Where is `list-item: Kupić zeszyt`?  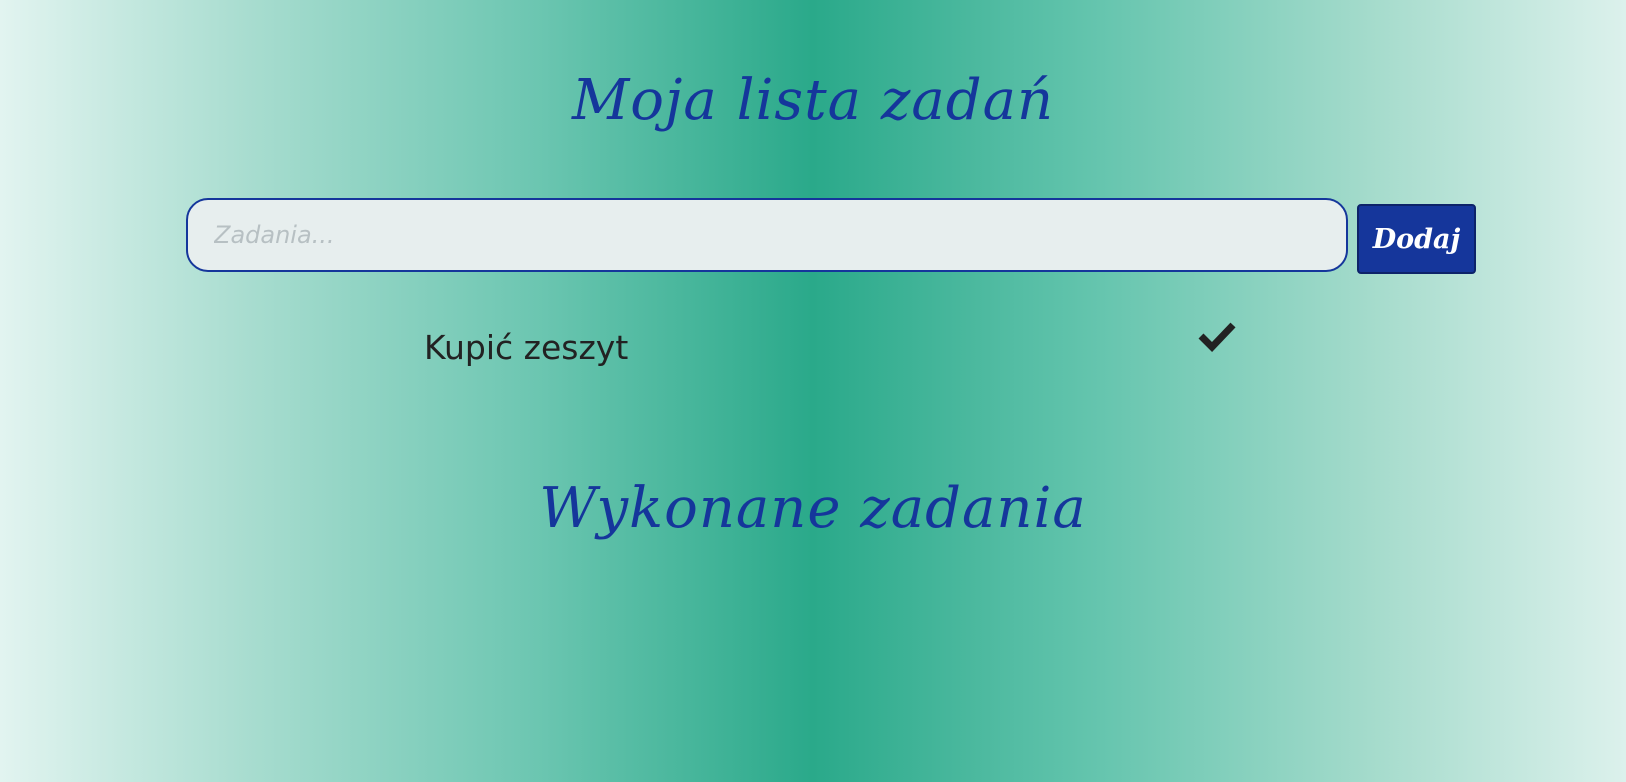 list-item: Kupić zeszyt is located at coordinates (834, 348).